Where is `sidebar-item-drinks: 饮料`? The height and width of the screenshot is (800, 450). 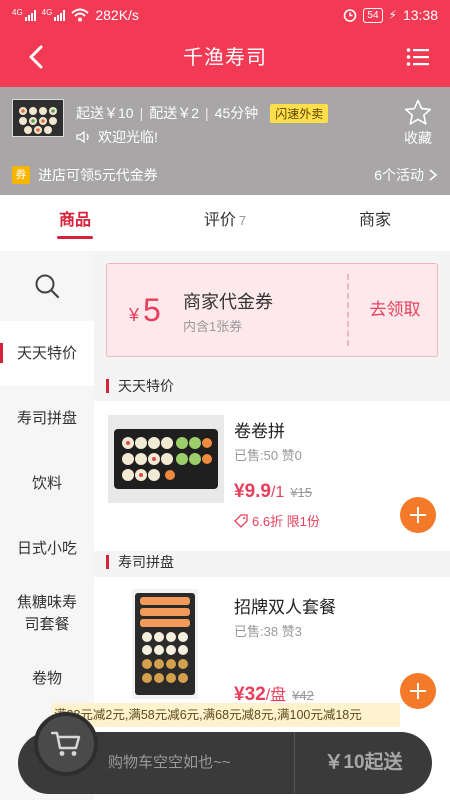 sidebar-item-drinks: 饮料 is located at coordinates (47, 483).